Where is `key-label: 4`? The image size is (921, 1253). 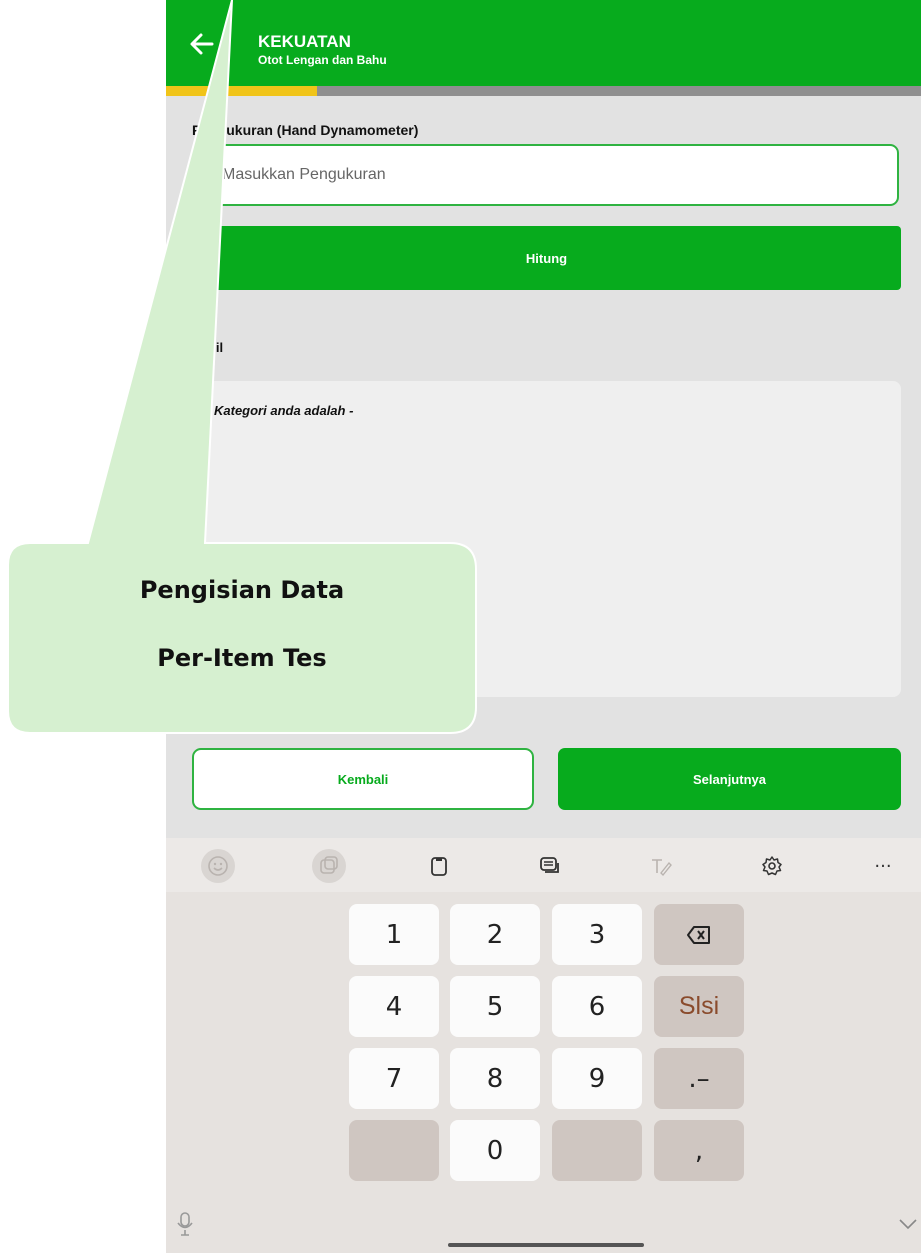
key-label: 4 is located at coordinates (394, 1006).